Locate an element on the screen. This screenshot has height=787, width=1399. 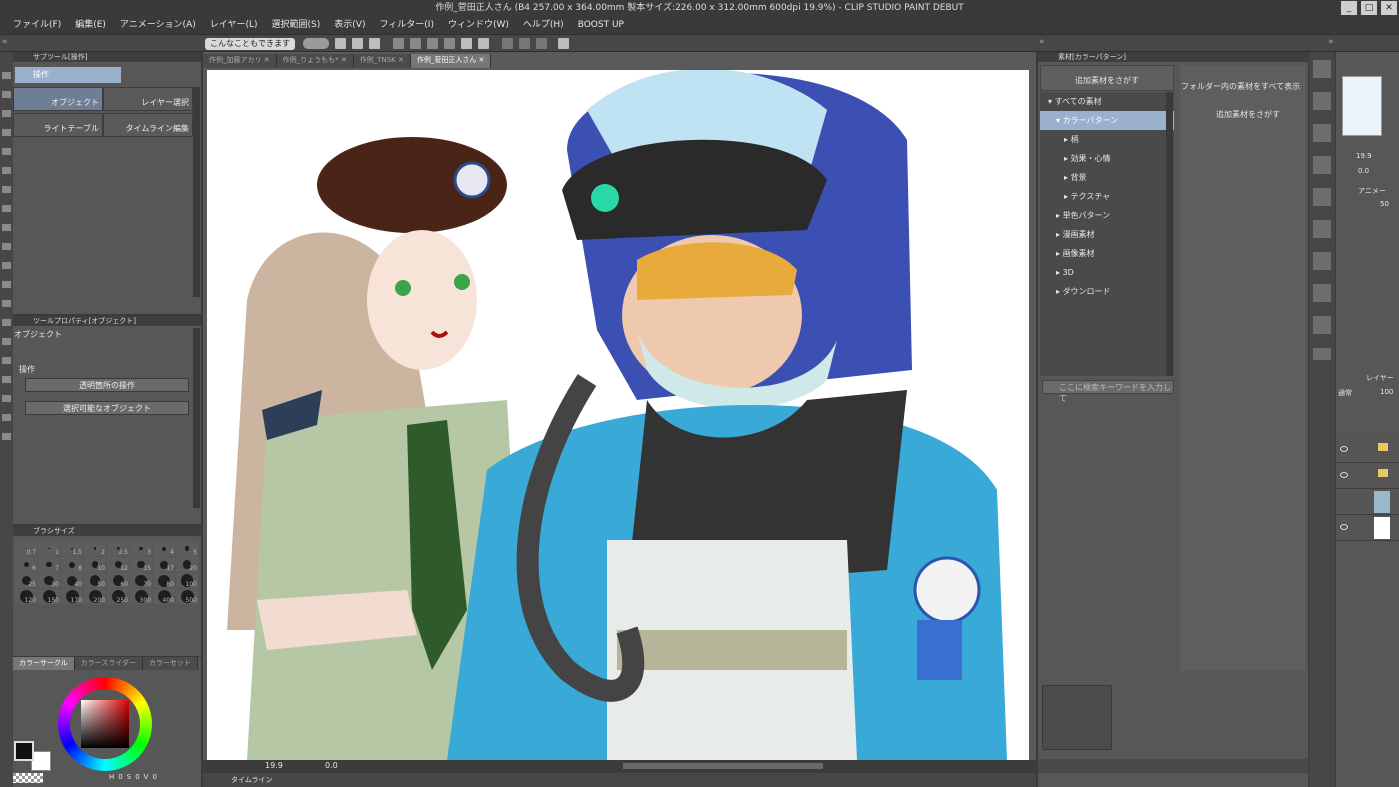
sub-tool-scrollbar is located at coordinates (196, 192).